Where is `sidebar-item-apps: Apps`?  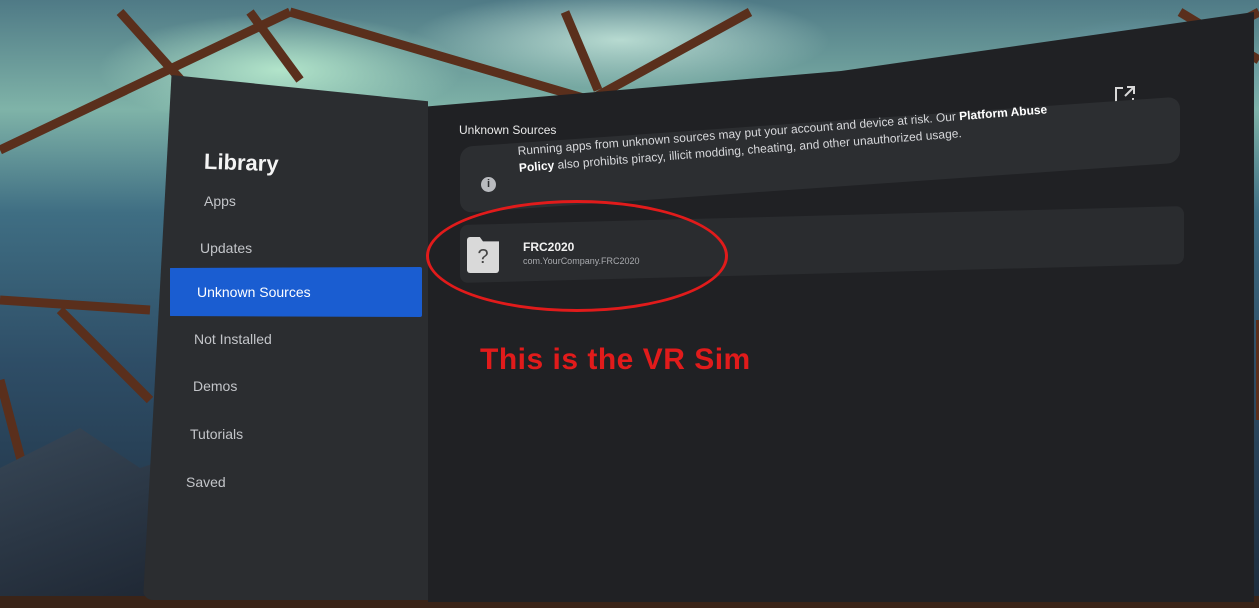 sidebar-item-apps: Apps is located at coordinates (220, 201).